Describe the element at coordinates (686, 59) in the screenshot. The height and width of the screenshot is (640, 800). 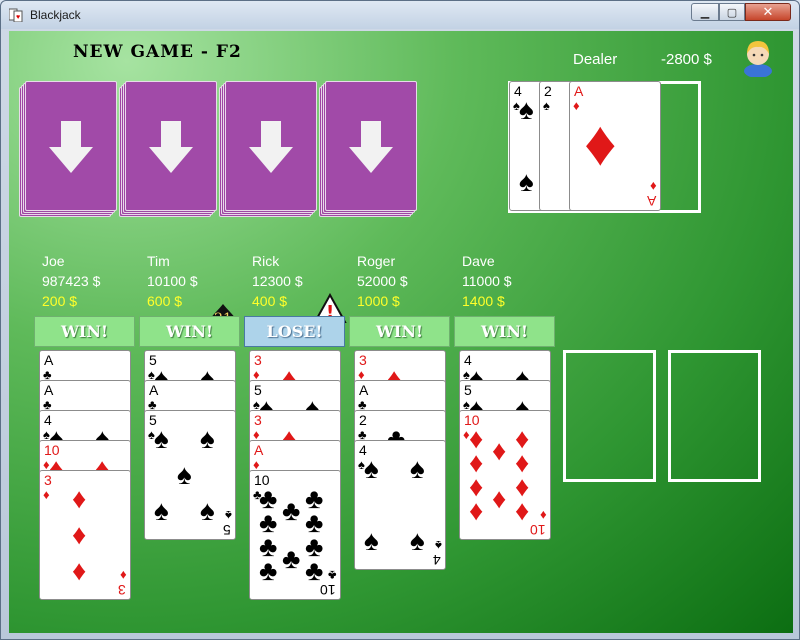
I see `dealer-money: -2800 $` at that location.